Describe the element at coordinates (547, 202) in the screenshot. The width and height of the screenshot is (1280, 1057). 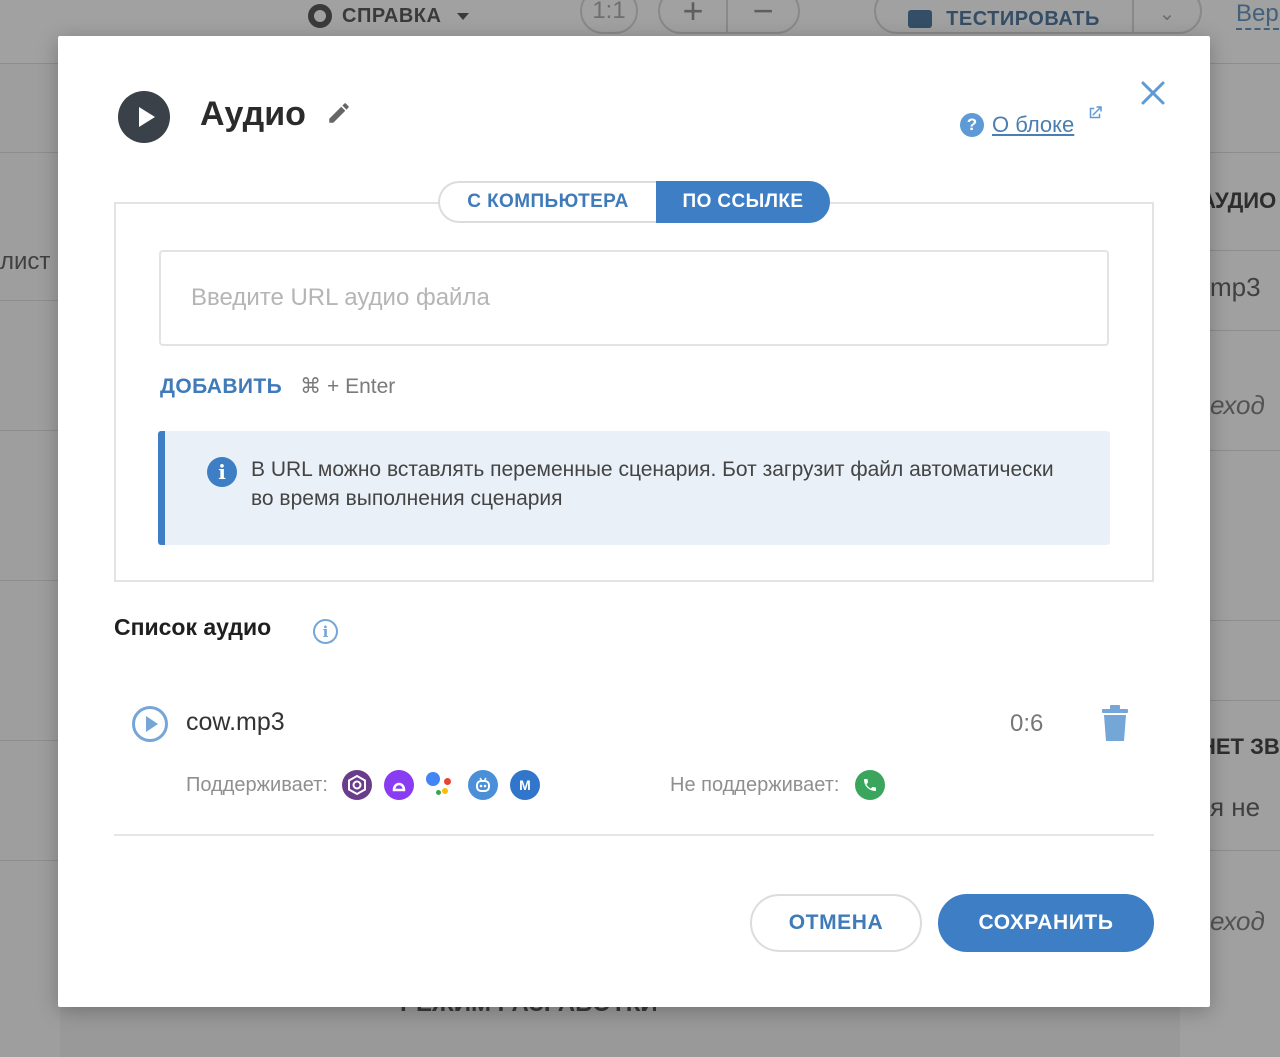
I see `tab-from-computer: С КОМПЬЮТЕРА` at that location.